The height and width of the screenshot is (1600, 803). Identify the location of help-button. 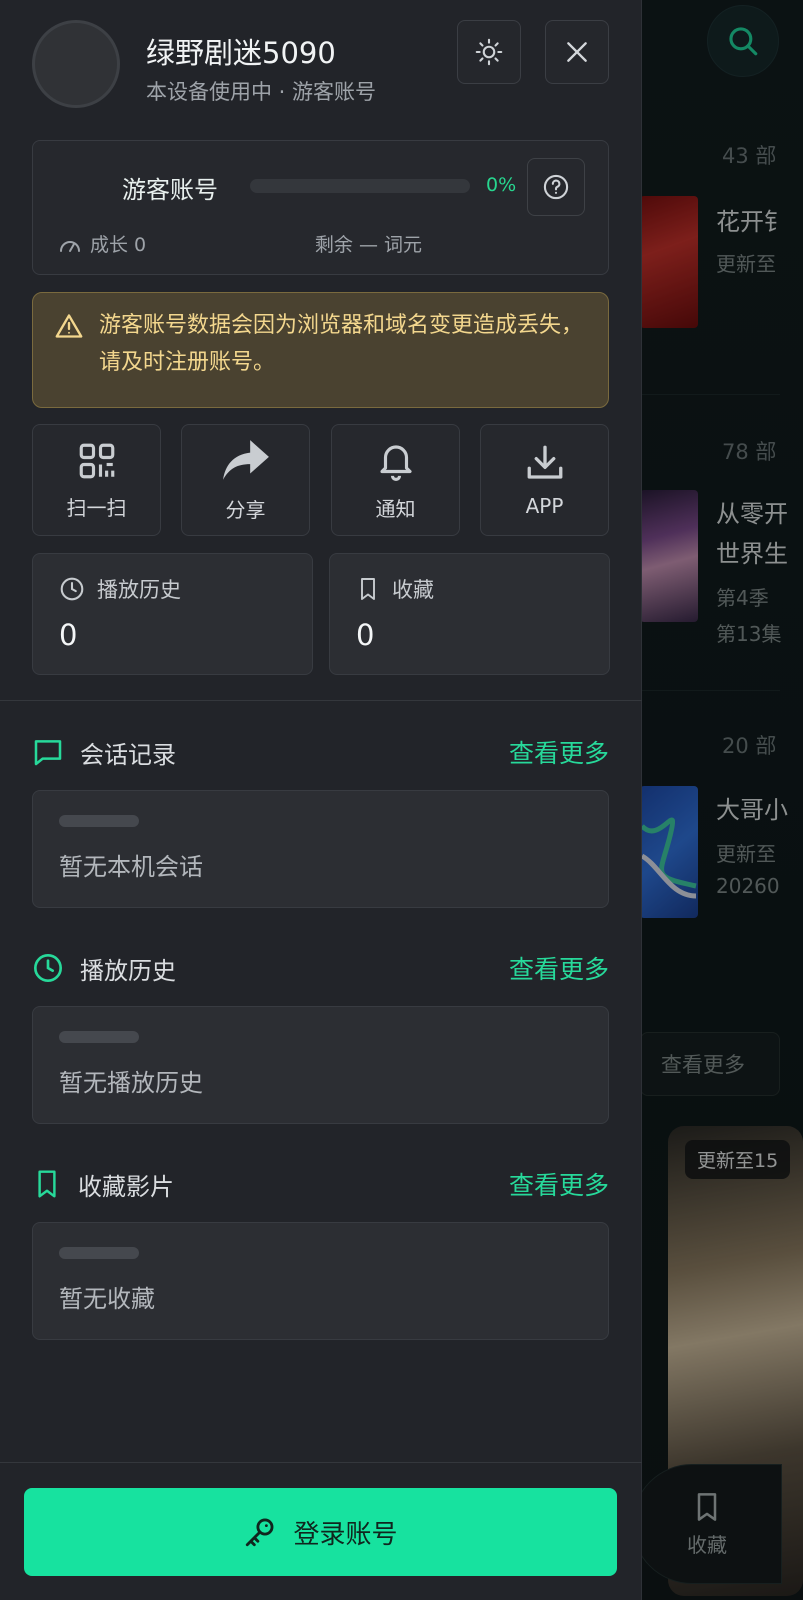
(556, 187).